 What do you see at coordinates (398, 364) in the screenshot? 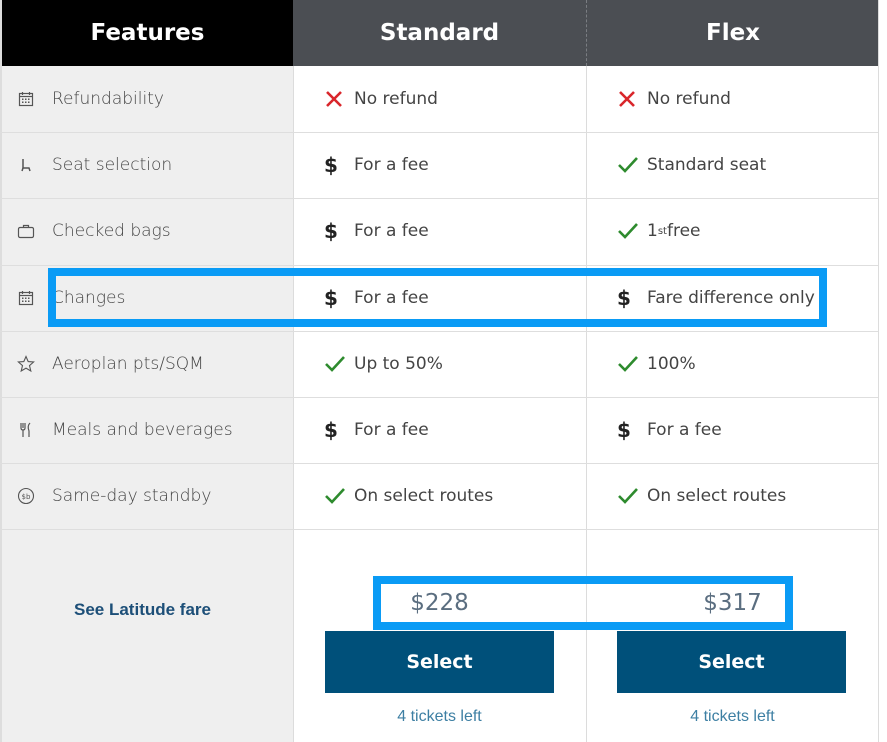
I see `standard-cell-text: Up to 50%` at bounding box center [398, 364].